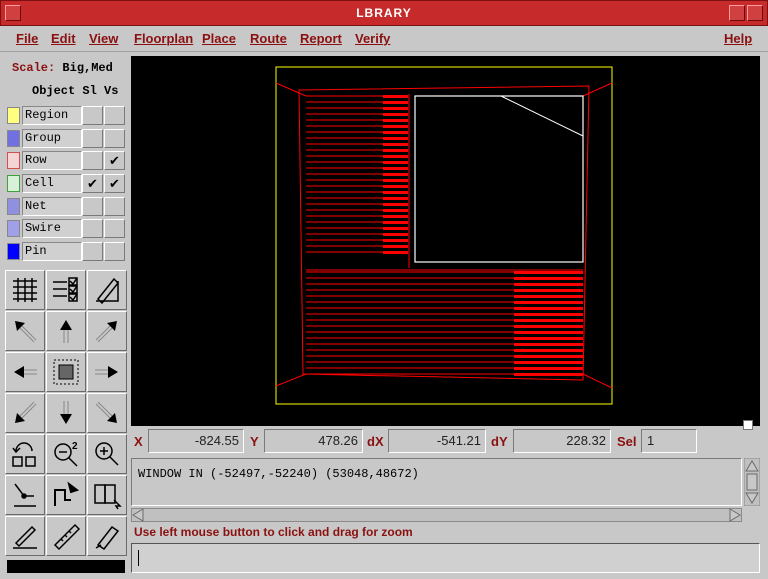  What do you see at coordinates (103, 38) in the screenshot?
I see `menu-view: View` at bounding box center [103, 38].